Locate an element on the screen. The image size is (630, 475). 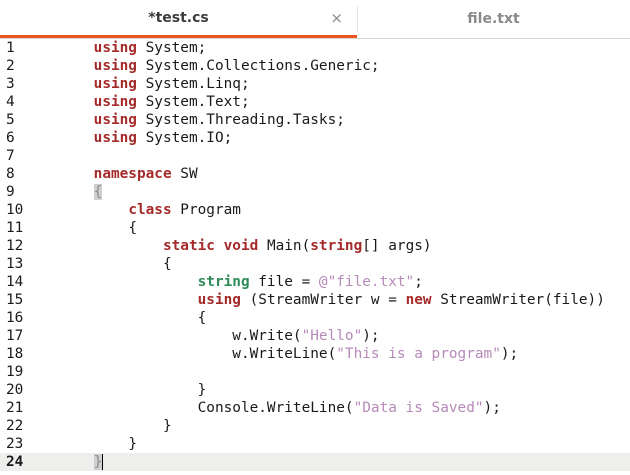
code-text: using System.Linq; is located at coordinates (150, 84).